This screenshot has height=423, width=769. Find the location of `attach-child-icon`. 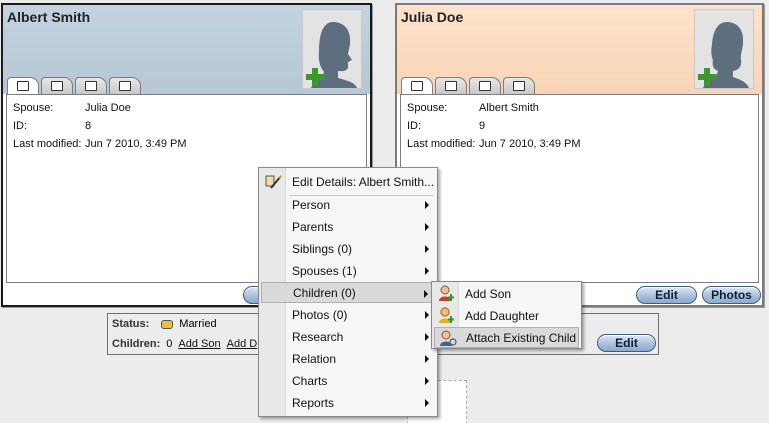

attach-child-icon is located at coordinates (448, 338).